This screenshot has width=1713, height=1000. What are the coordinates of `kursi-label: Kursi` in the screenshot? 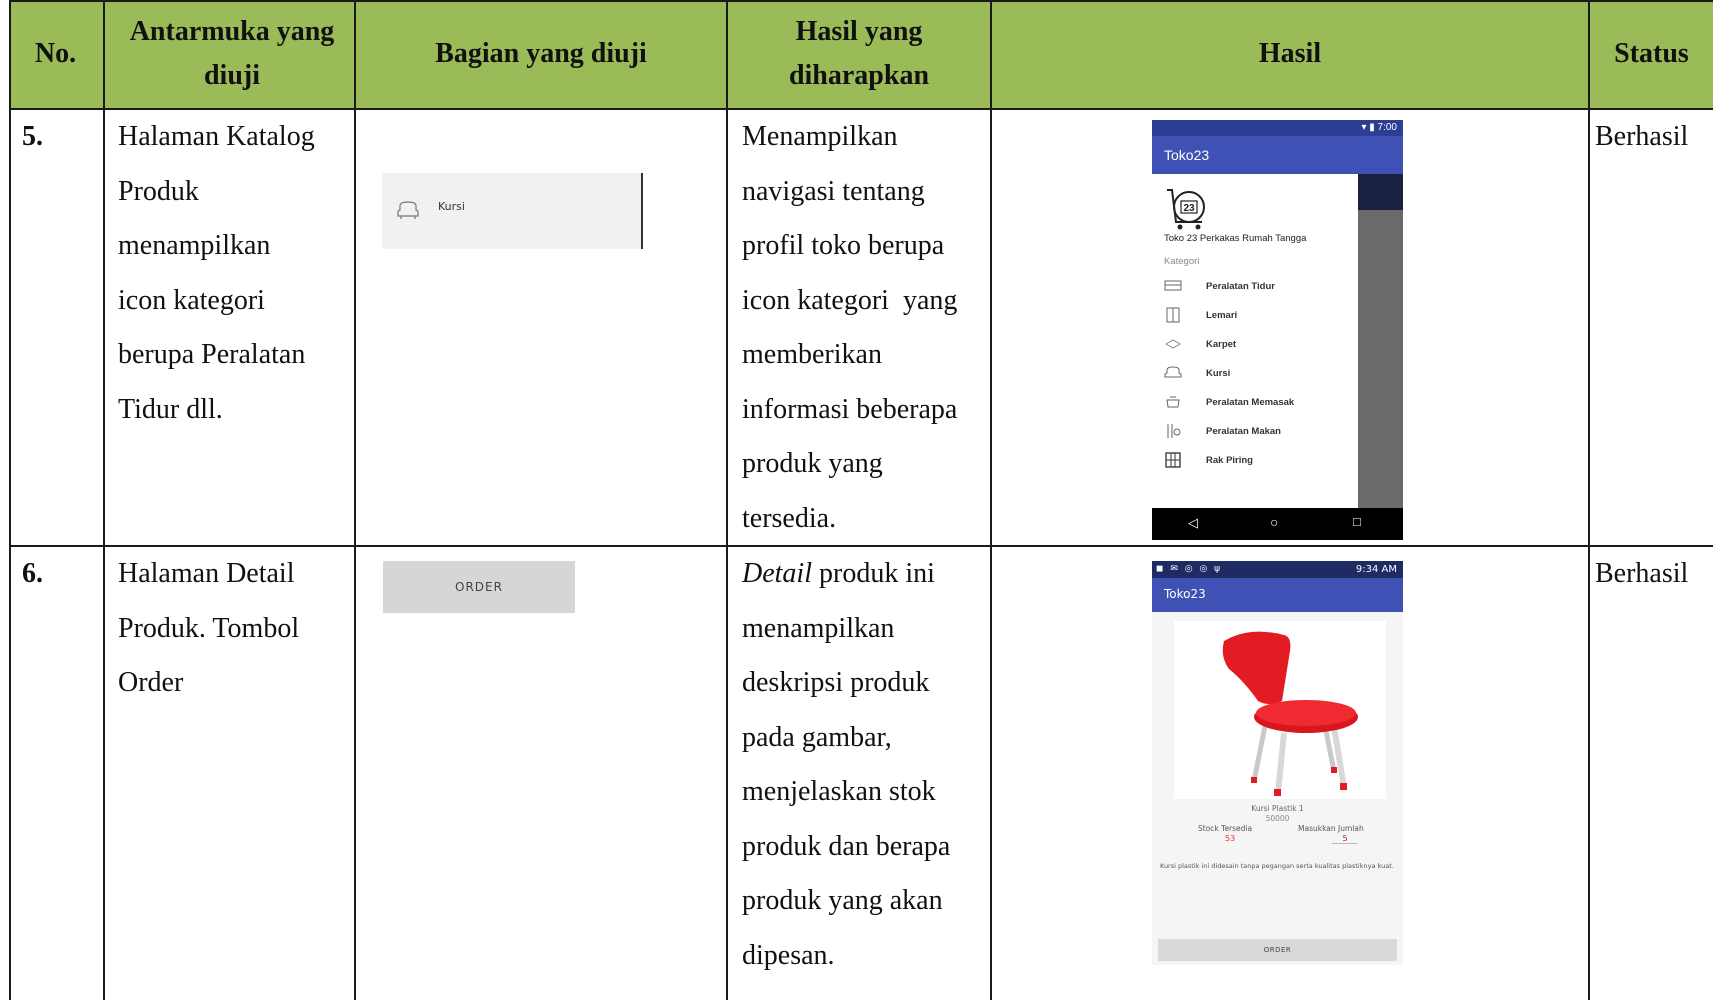 It's located at (451, 206).